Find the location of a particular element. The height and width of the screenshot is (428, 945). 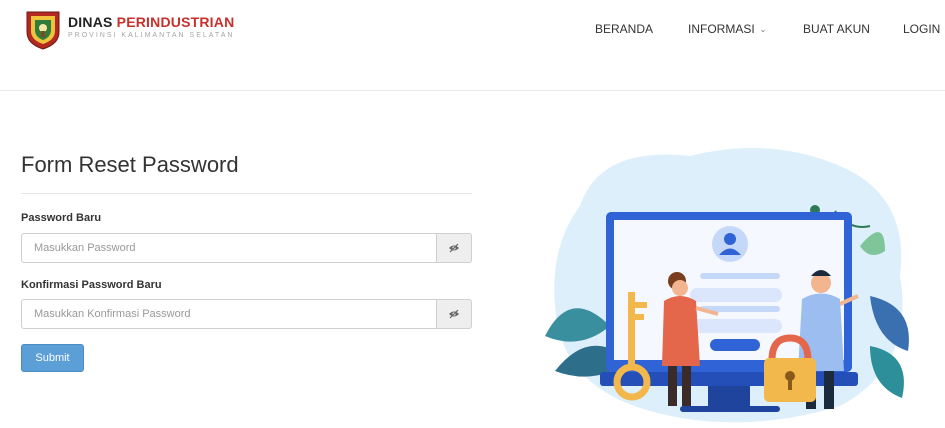

confirm-password-group is located at coordinates (246, 314).